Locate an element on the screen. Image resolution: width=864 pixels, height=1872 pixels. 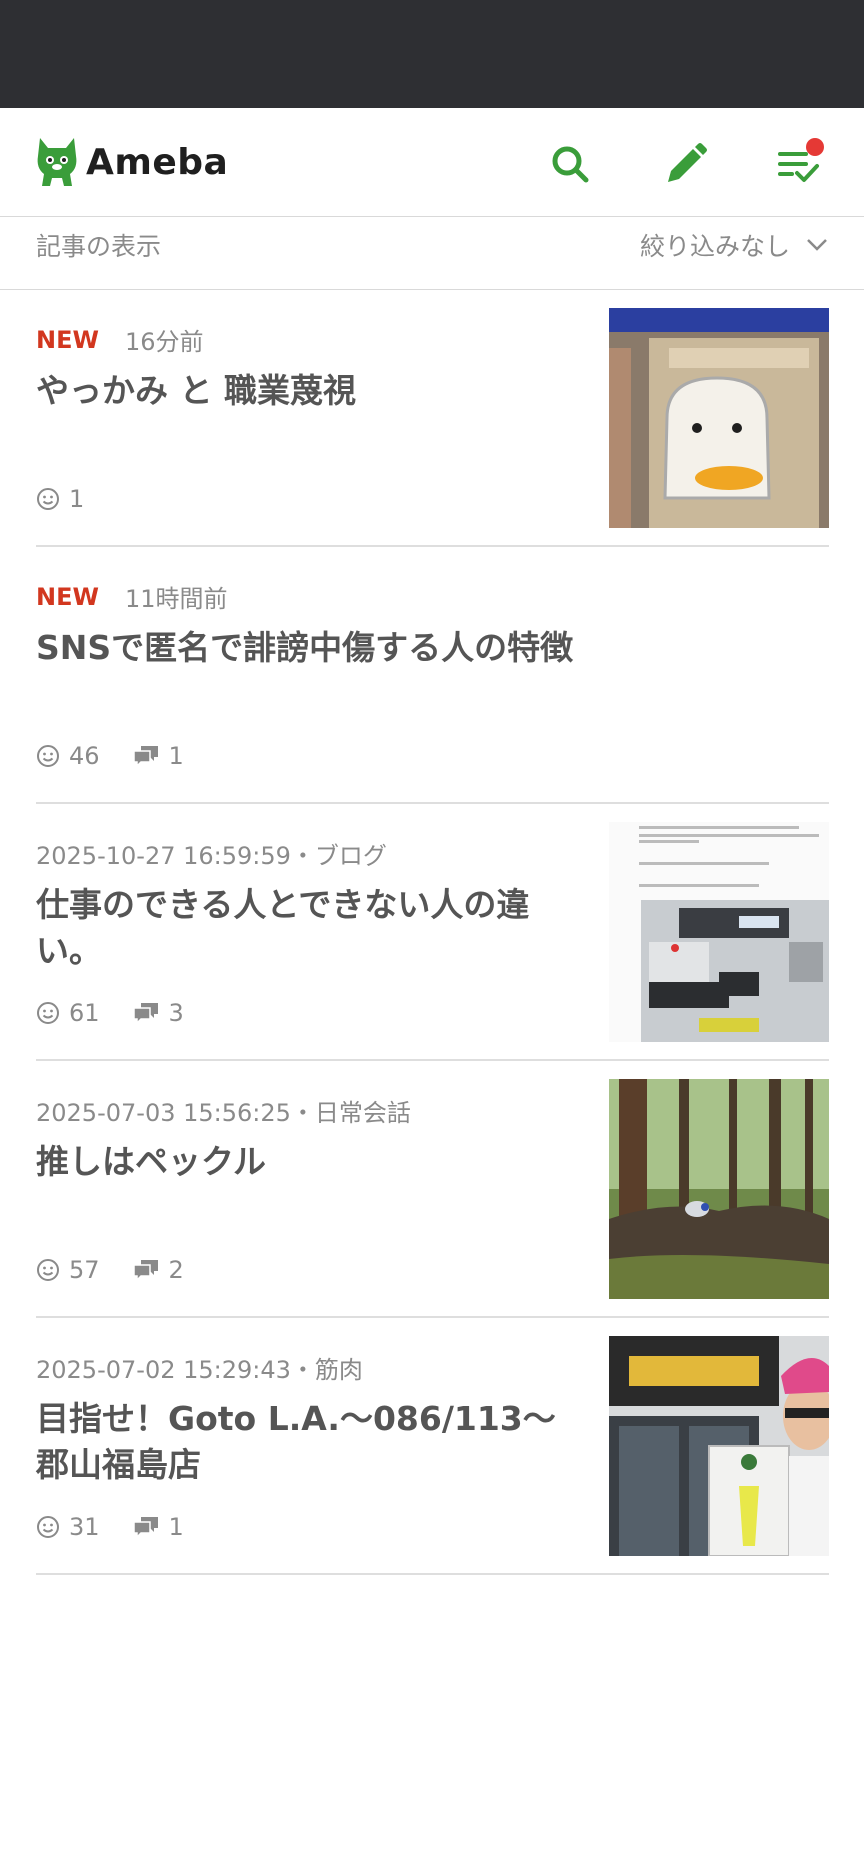
edit-pencil-icon is located at coordinates (687, 162).